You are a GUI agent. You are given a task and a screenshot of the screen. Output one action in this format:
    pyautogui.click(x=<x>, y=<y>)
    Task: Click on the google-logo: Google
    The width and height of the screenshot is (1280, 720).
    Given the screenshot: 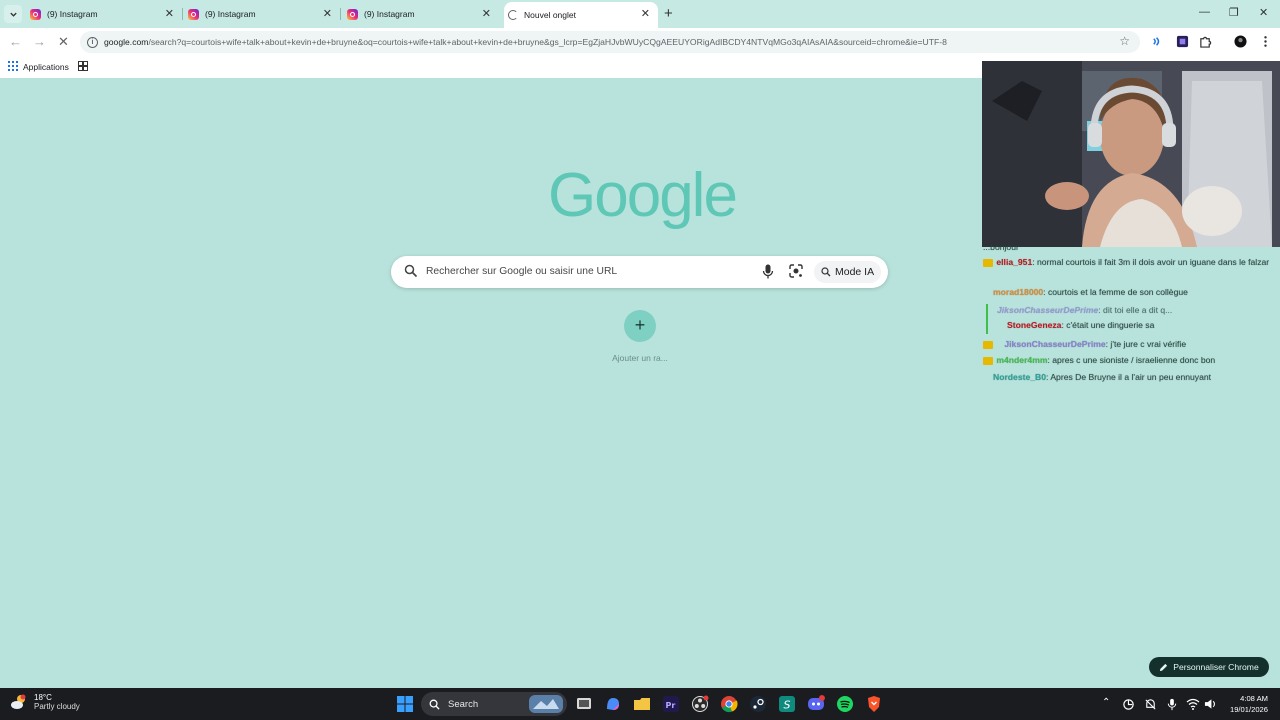 What is the action you would take?
    pyautogui.click(x=643, y=195)
    